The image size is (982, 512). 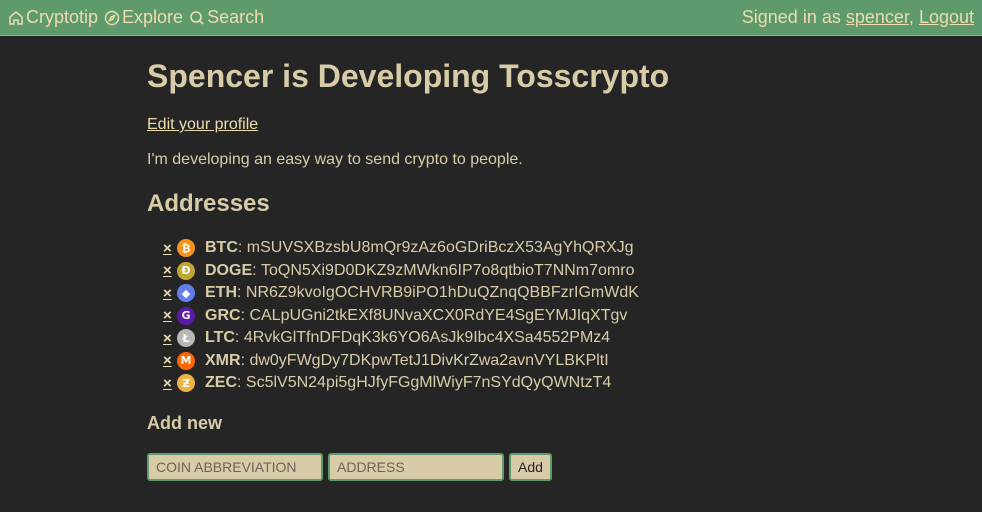 I want to click on brand-label: Cryptotip, so click(x=62, y=17).